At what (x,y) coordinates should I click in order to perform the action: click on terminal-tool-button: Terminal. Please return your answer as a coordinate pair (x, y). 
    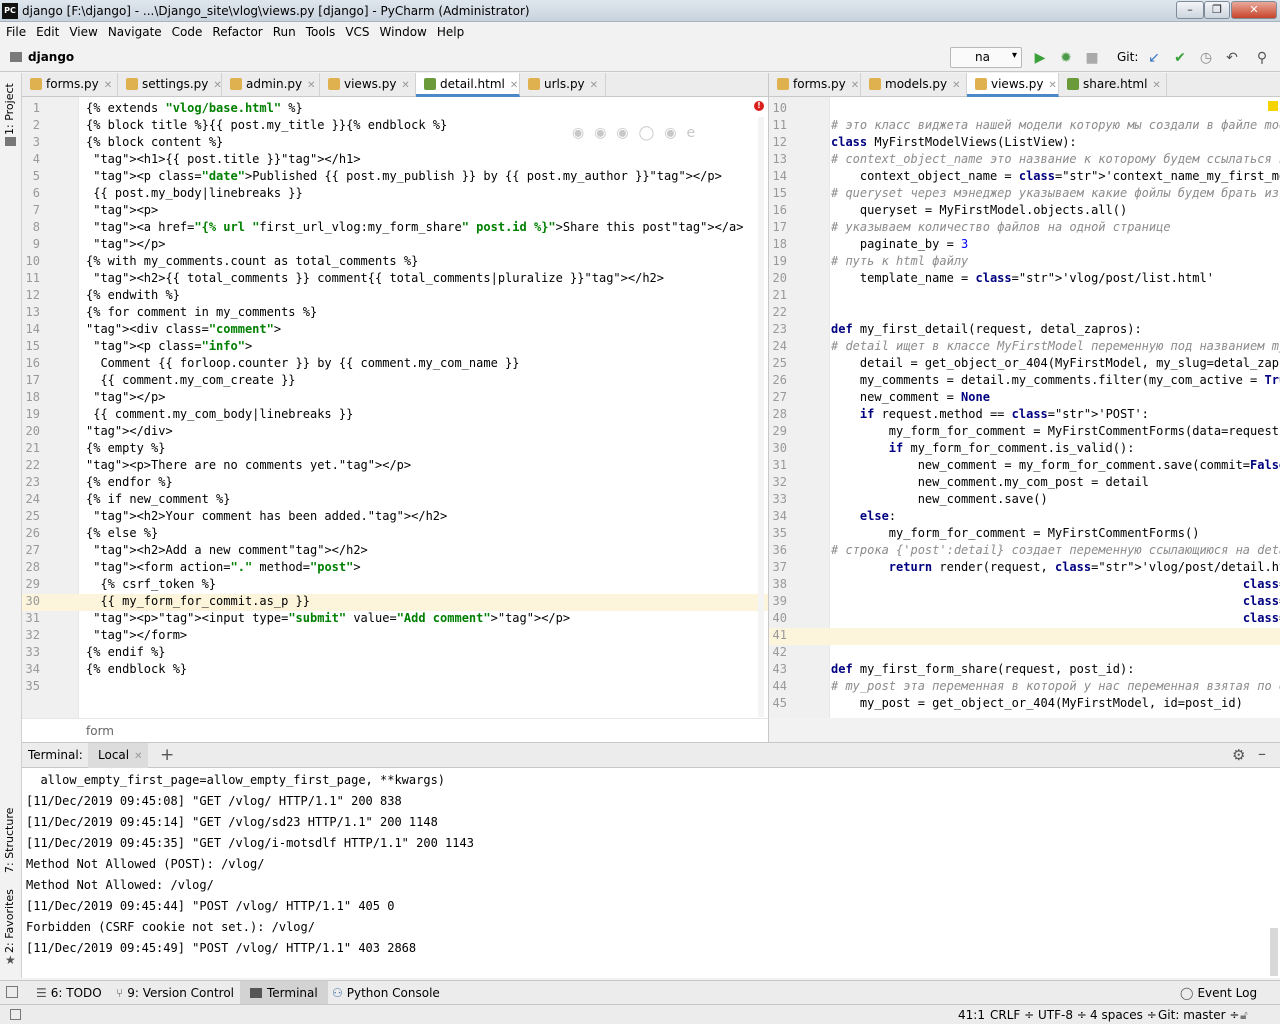
    Looking at the image, I should click on (284, 993).